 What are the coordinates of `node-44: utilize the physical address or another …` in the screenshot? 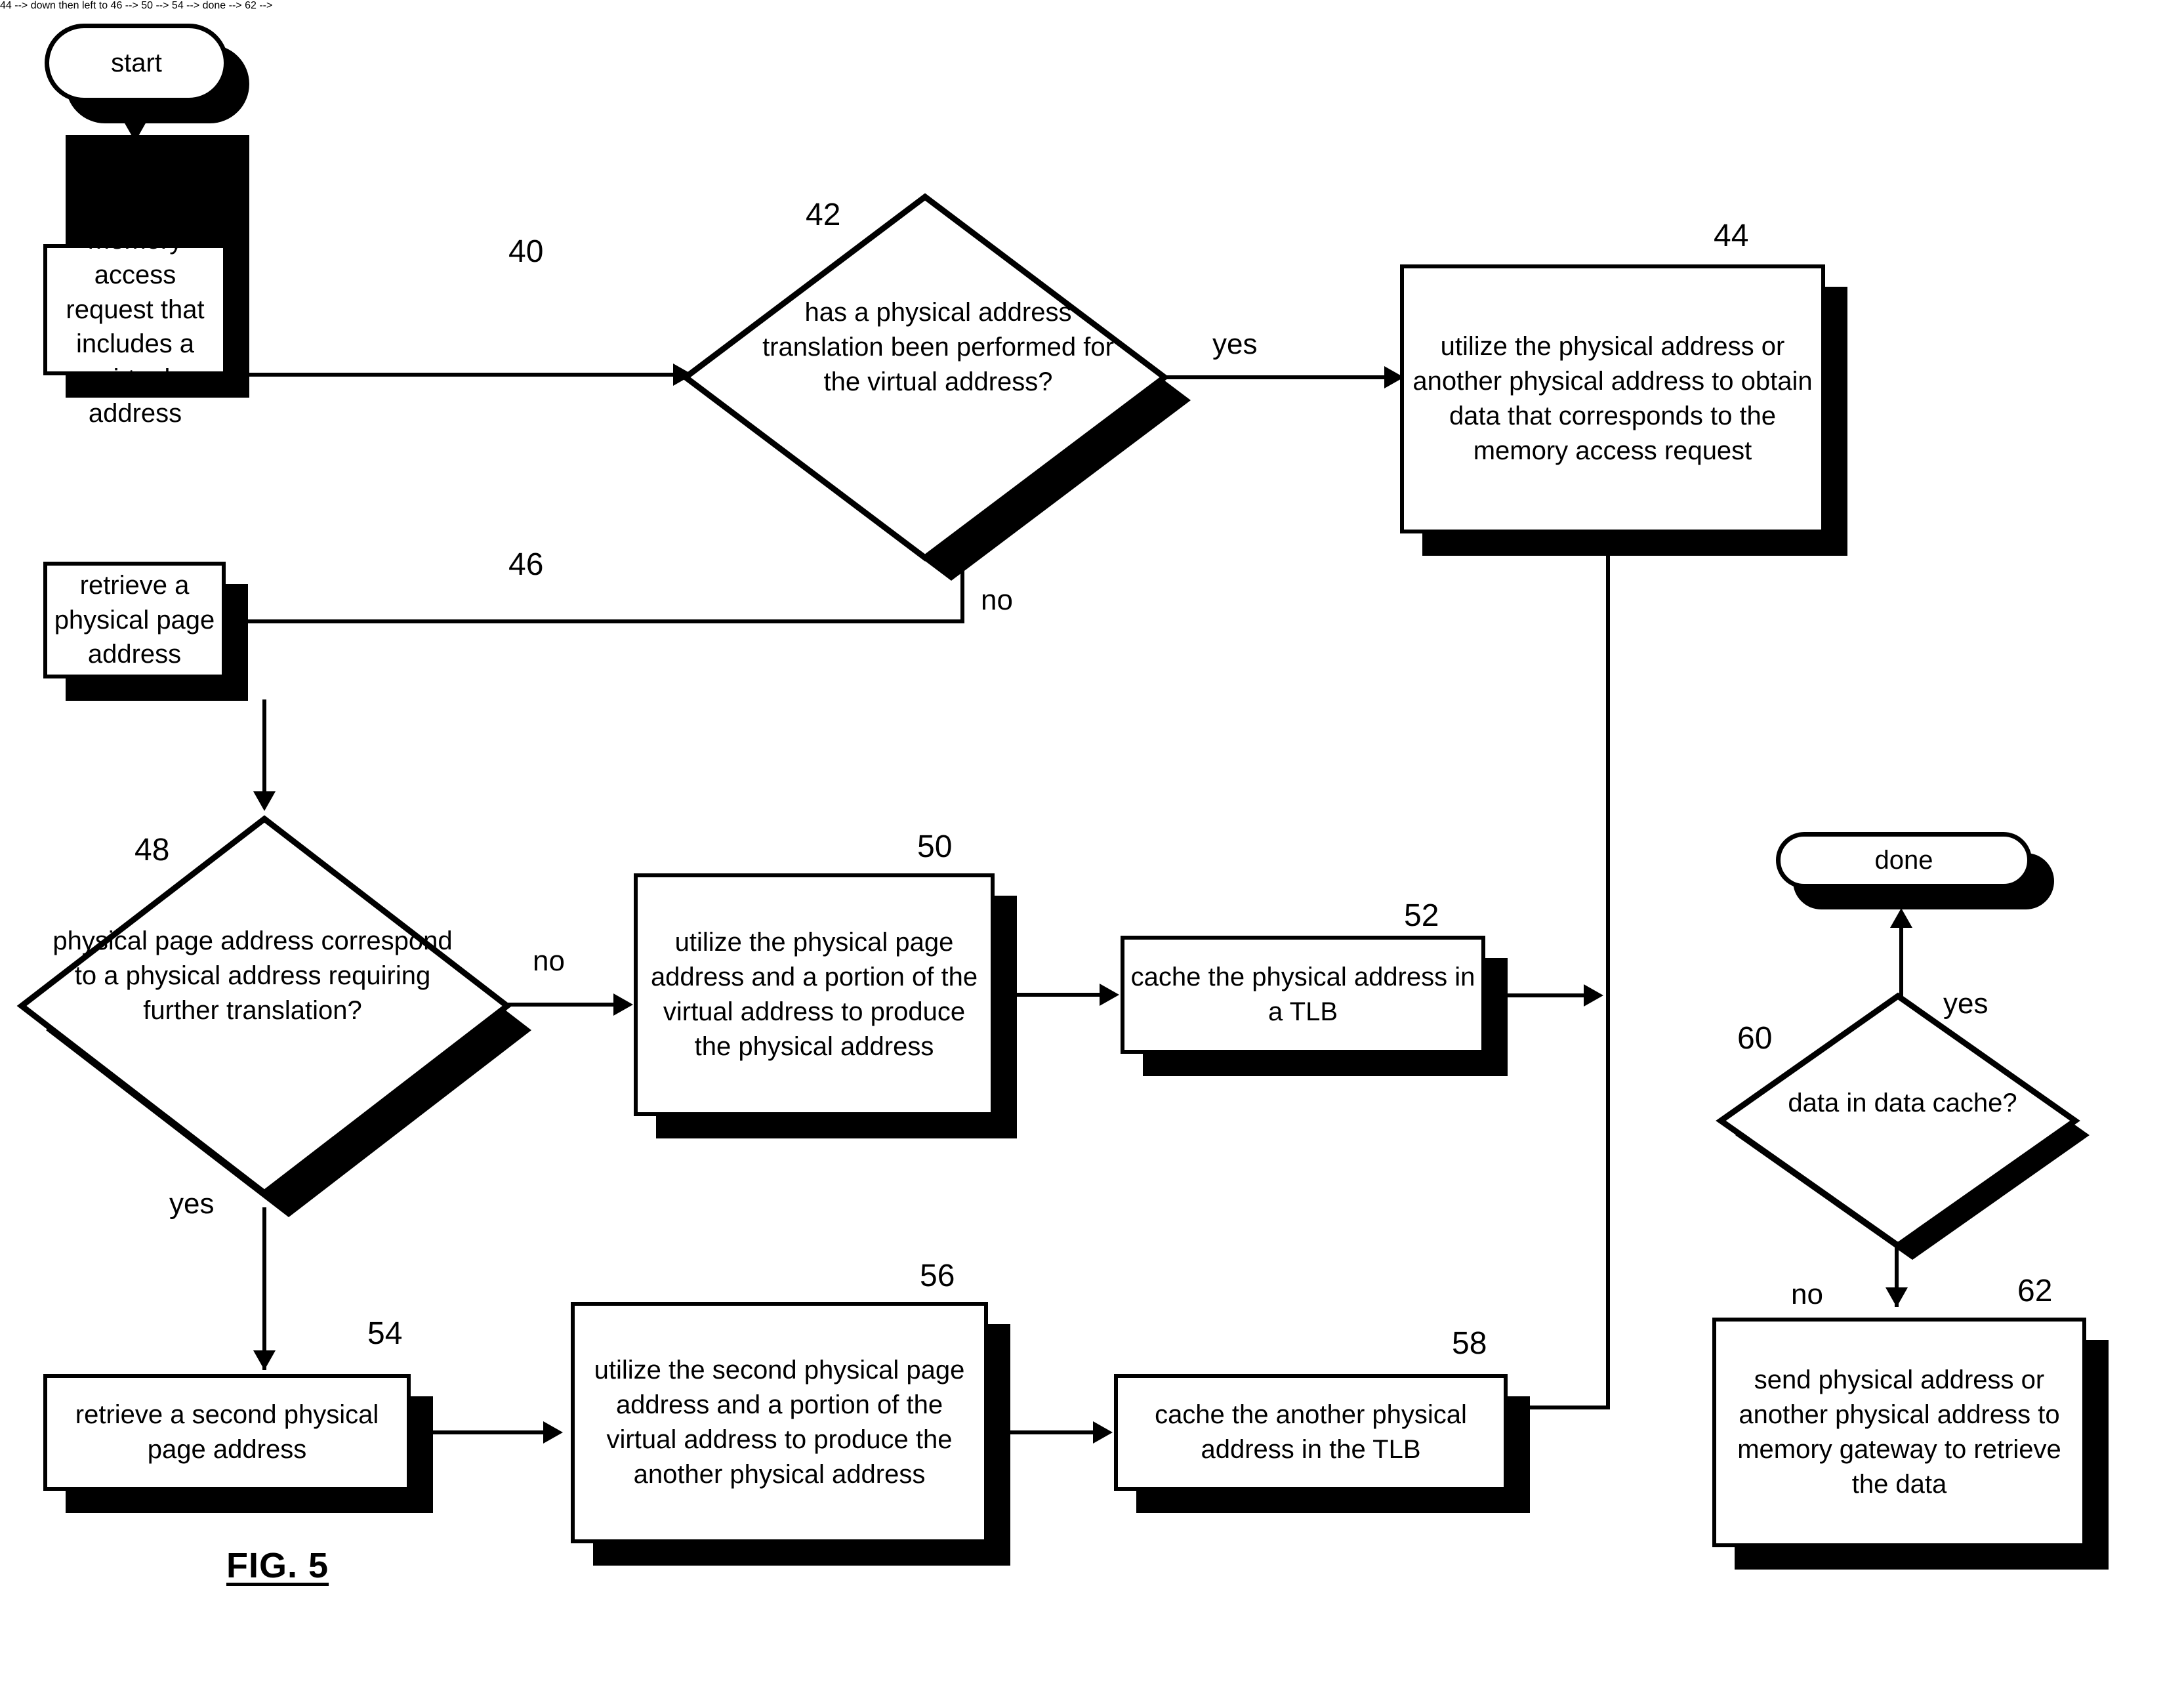 It's located at (1612, 398).